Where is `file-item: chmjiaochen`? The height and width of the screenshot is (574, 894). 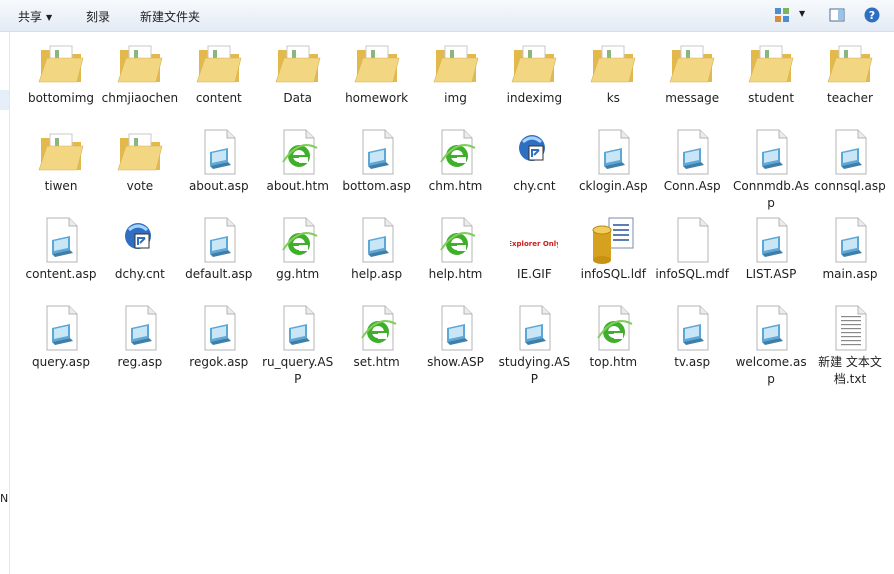
file-item: chmjiaochen is located at coordinates (140, 70).